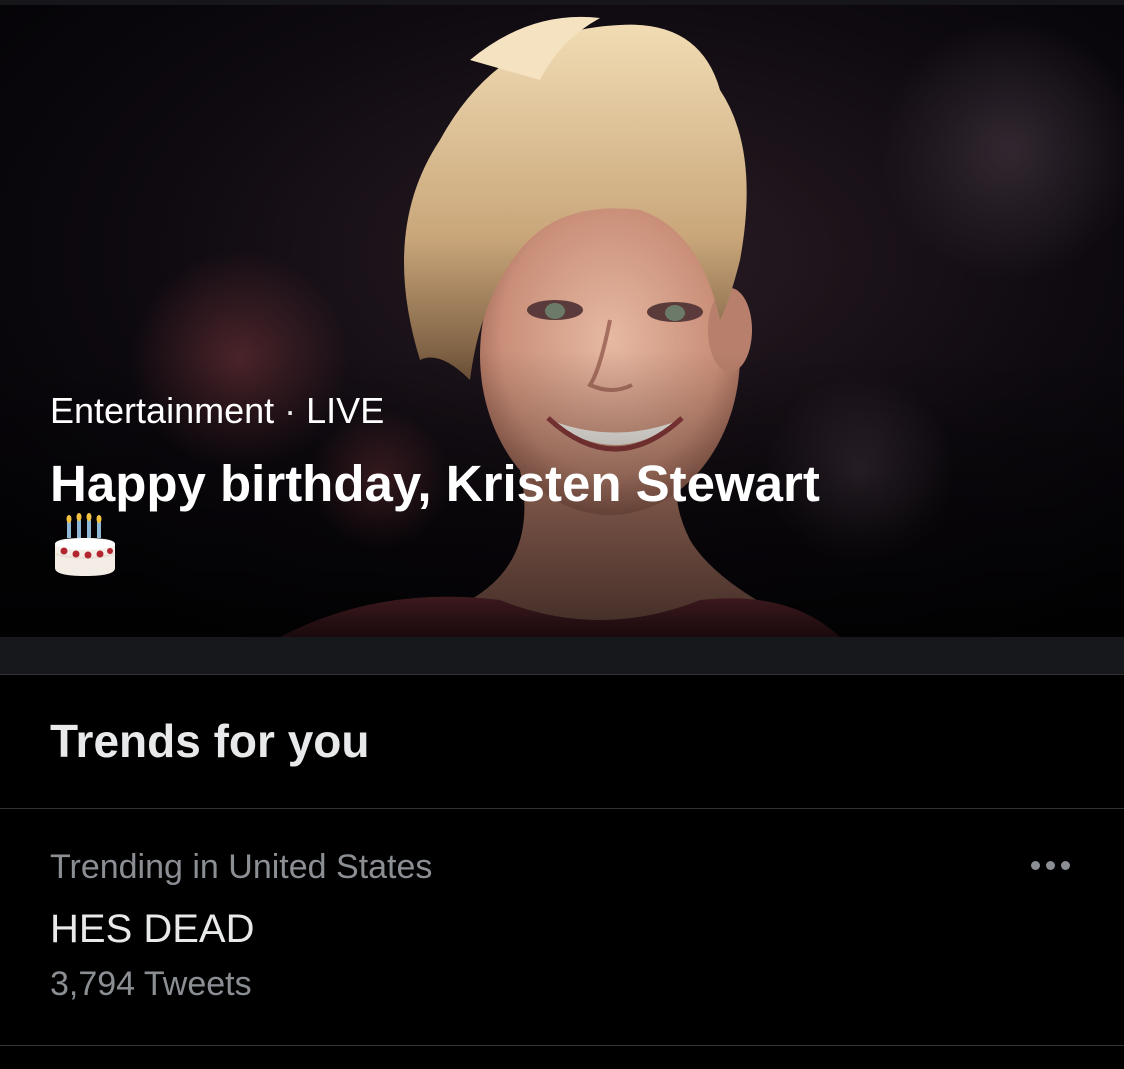  What do you see at coordinates (210, 741) in the screenshot?
I see `trends-title: Trends for you` at bounding box center [210, 741].